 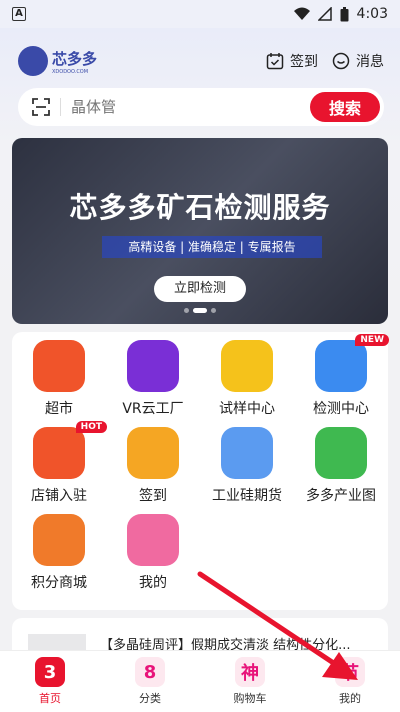 What do you see at coordinates (250, 698) in the screenshot?
I see `tab-label: 购物车` at bounding box center [250, 698].